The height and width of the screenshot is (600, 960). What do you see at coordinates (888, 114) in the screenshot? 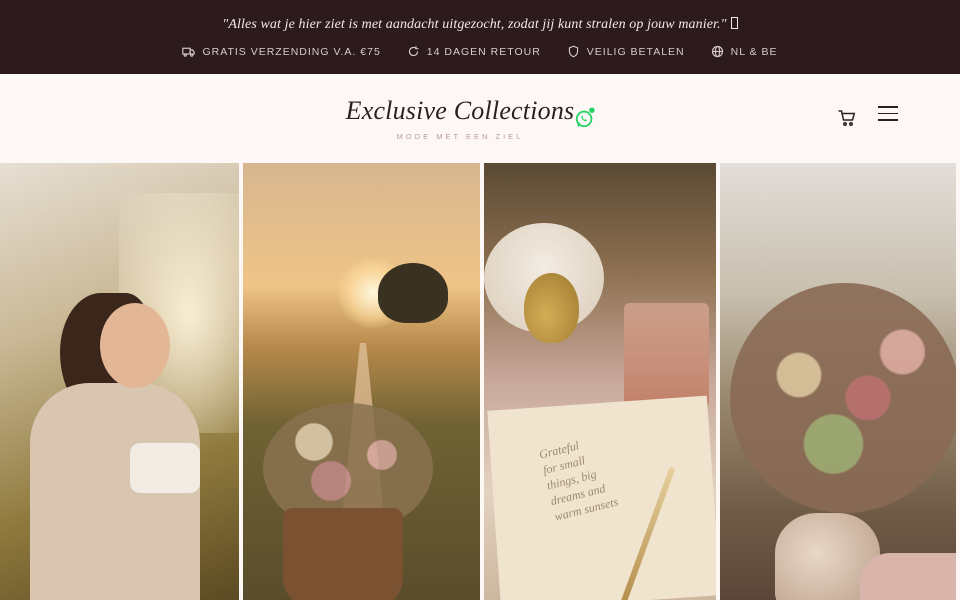
I see `hamburger-menu-icon` at bounding box center [888, 114].